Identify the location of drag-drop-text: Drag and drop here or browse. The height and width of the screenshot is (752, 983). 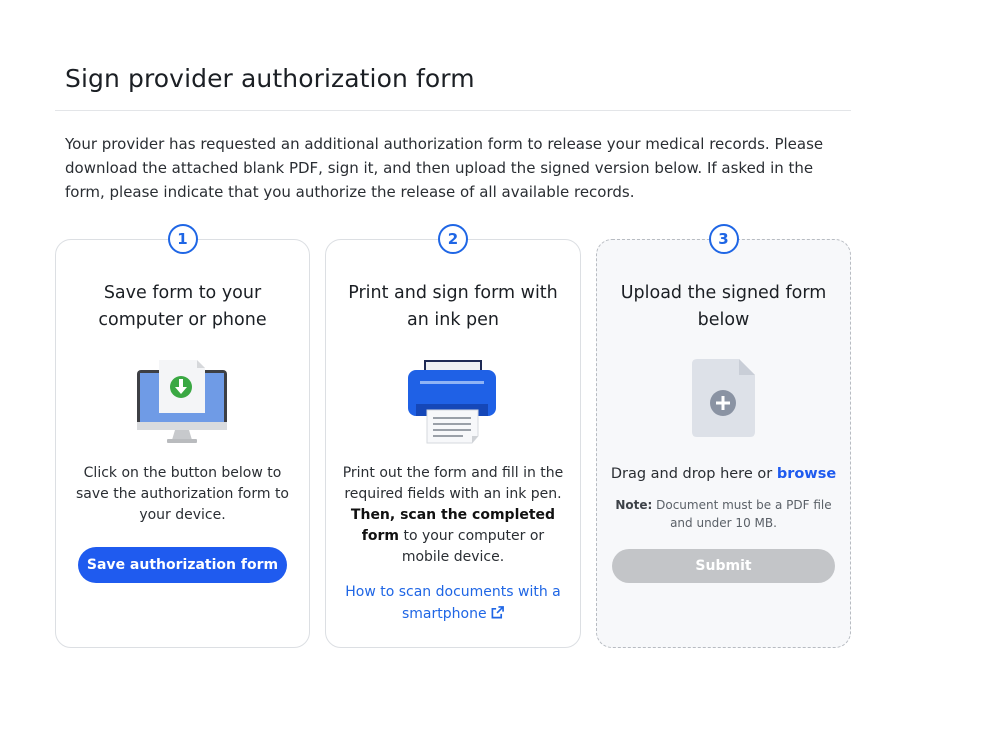
(723, 474).